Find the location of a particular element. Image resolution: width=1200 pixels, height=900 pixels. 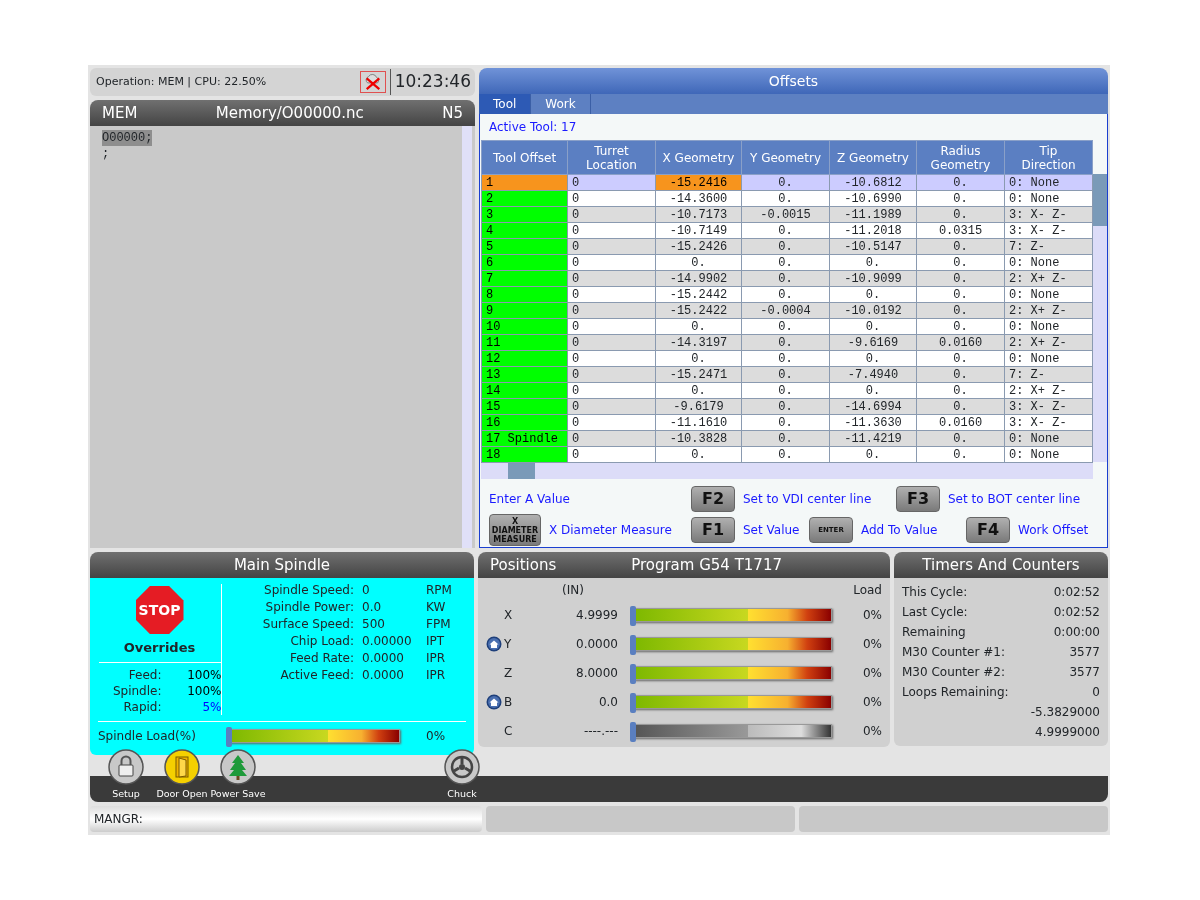

reading-label: Active Feed: is located at coordinates (316, 675).